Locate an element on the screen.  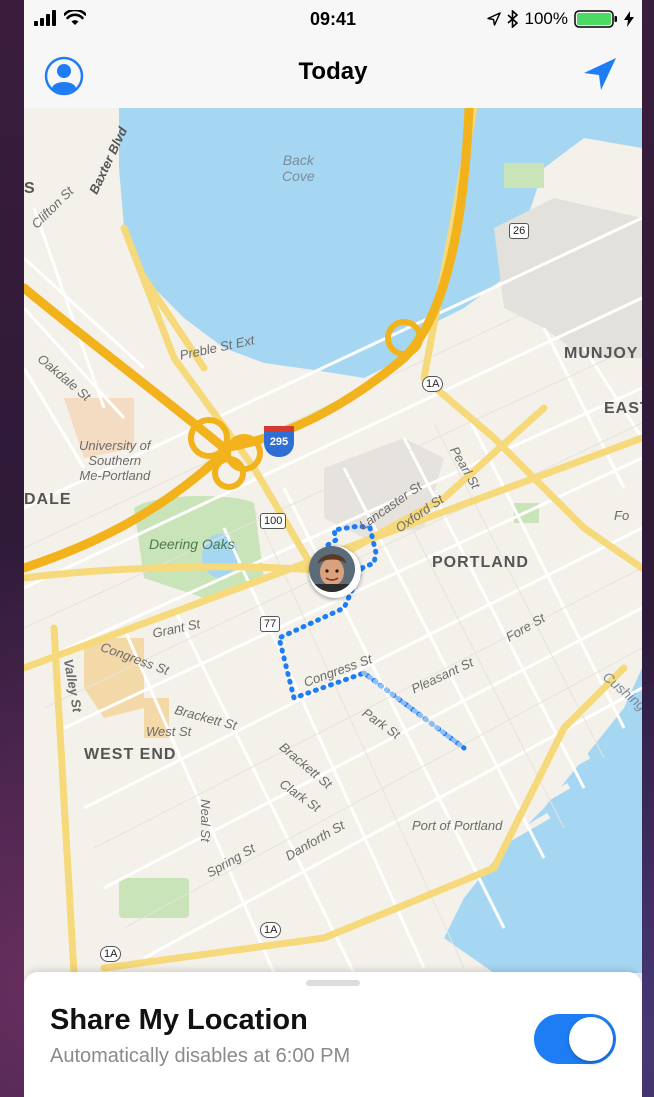
page-title: Today is located at coordinates (333, 71).